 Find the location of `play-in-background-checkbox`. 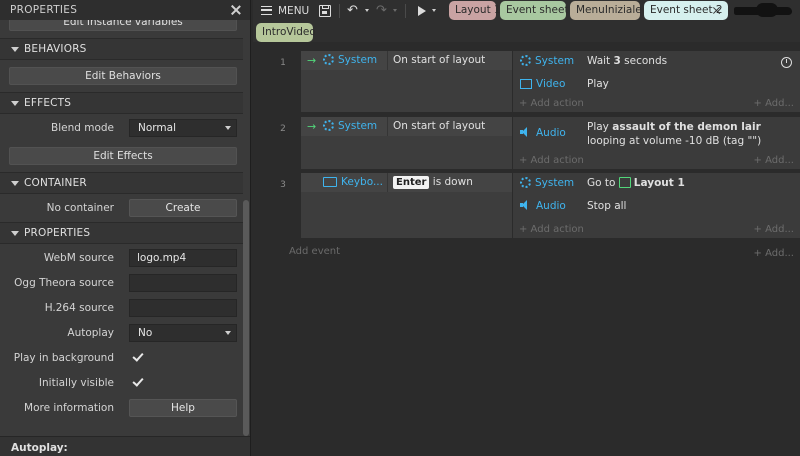

play-in-background-checkbox is located at coordinates (138, 357).